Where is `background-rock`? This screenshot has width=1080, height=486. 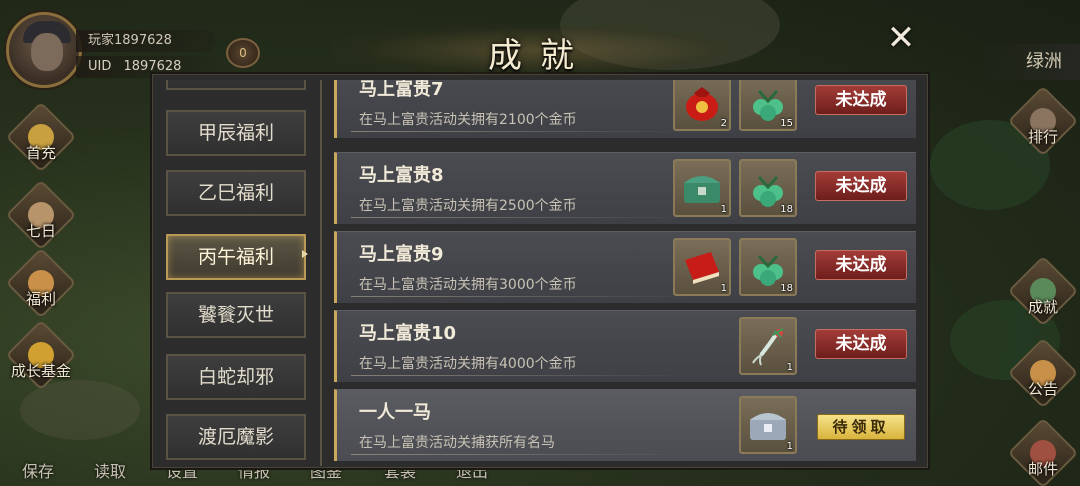
background-rock is located at coordinates (80, 410).